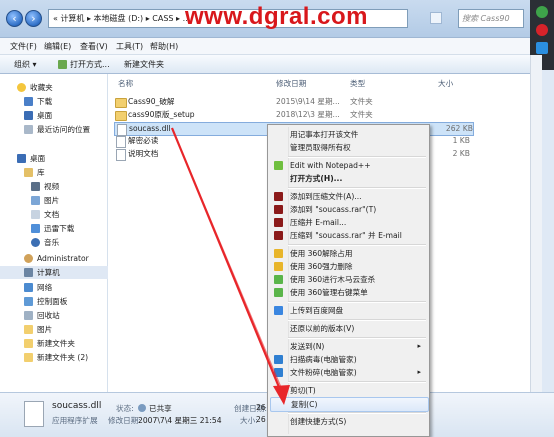 This screenshot has height=437, width=554. I want to click on context-menu-item: 上传到百度网盘, so click(348, 310).